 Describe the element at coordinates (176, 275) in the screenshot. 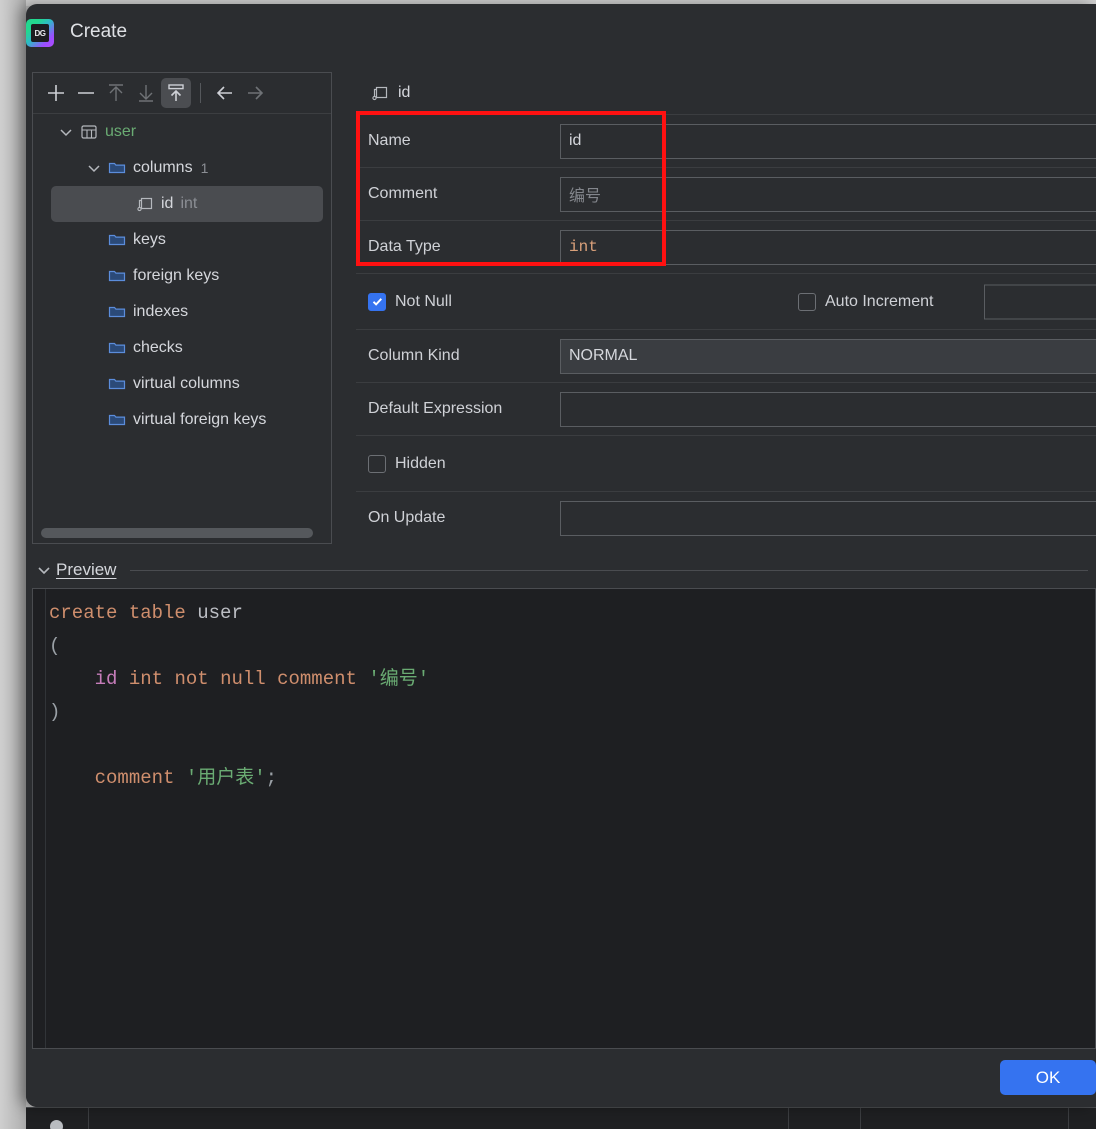

I see `tree-node-label: foreign keys` at that location.